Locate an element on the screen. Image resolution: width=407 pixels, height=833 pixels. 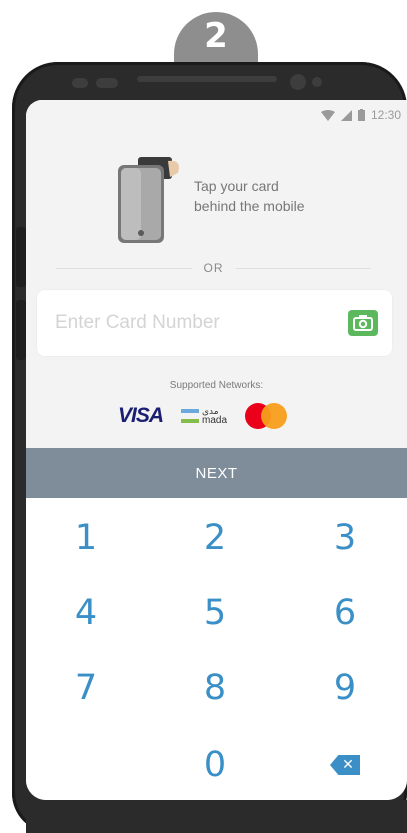
supported-networks-title: Supported Networks: is located at coordinates (216, 385).